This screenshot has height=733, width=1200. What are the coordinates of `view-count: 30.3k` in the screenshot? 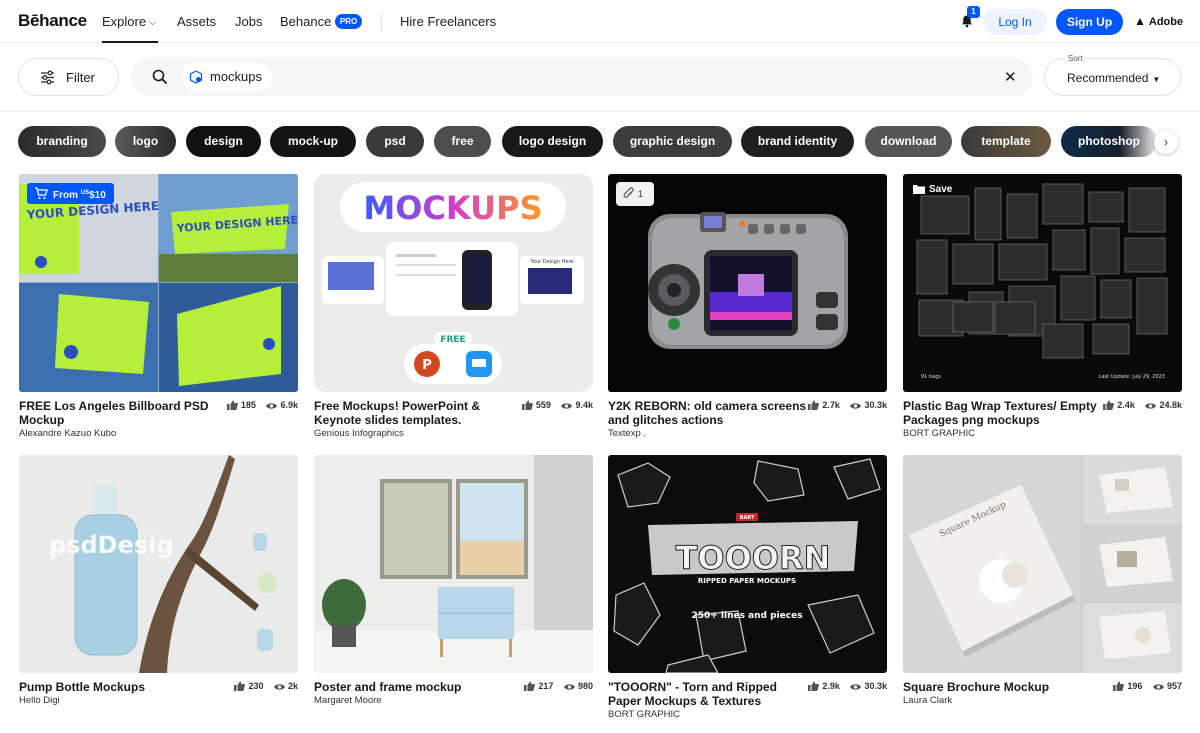 It's located at (875, 686).